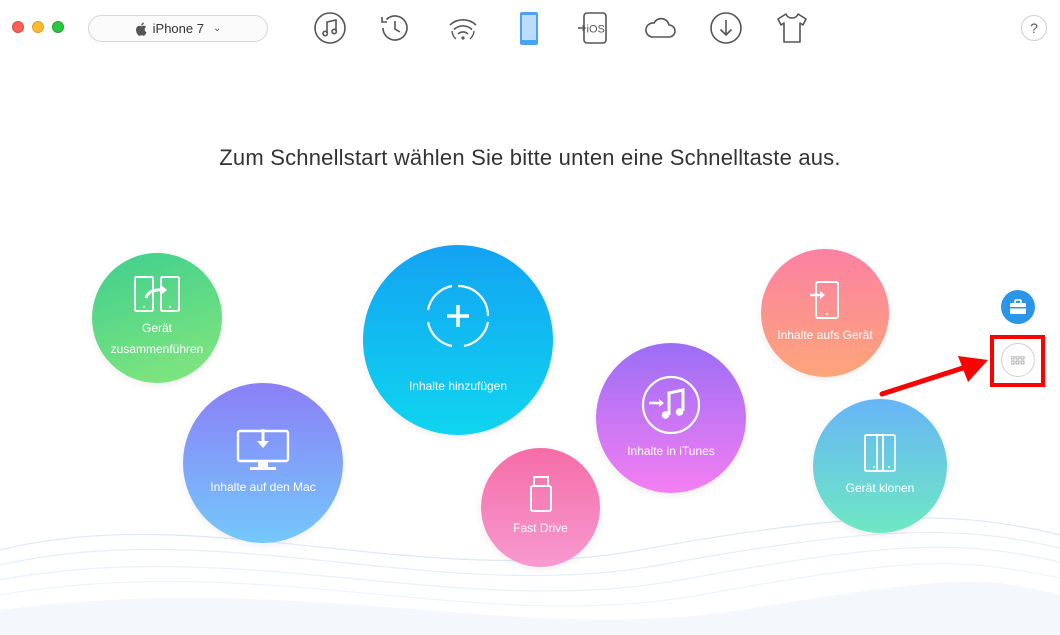 The image size is (1060, 635). I want to click on toolbar-music-button, so click(330, 28).